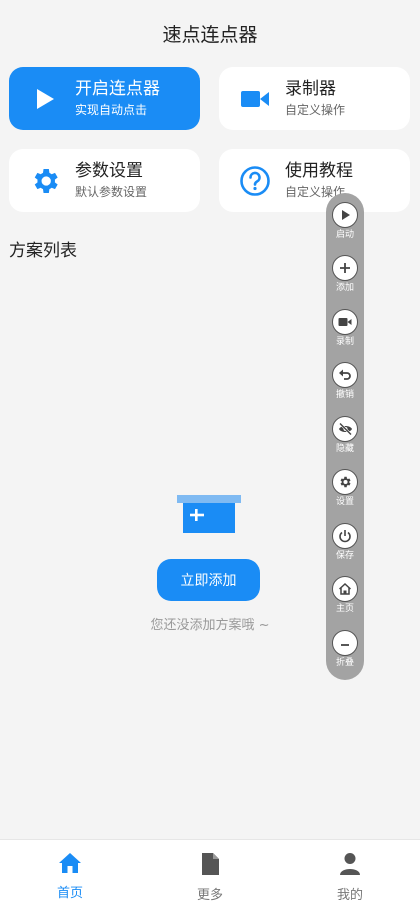  Describe the element at coordinates (69, 893) in the screenshot. I see `tab-label: 首页` at that location.